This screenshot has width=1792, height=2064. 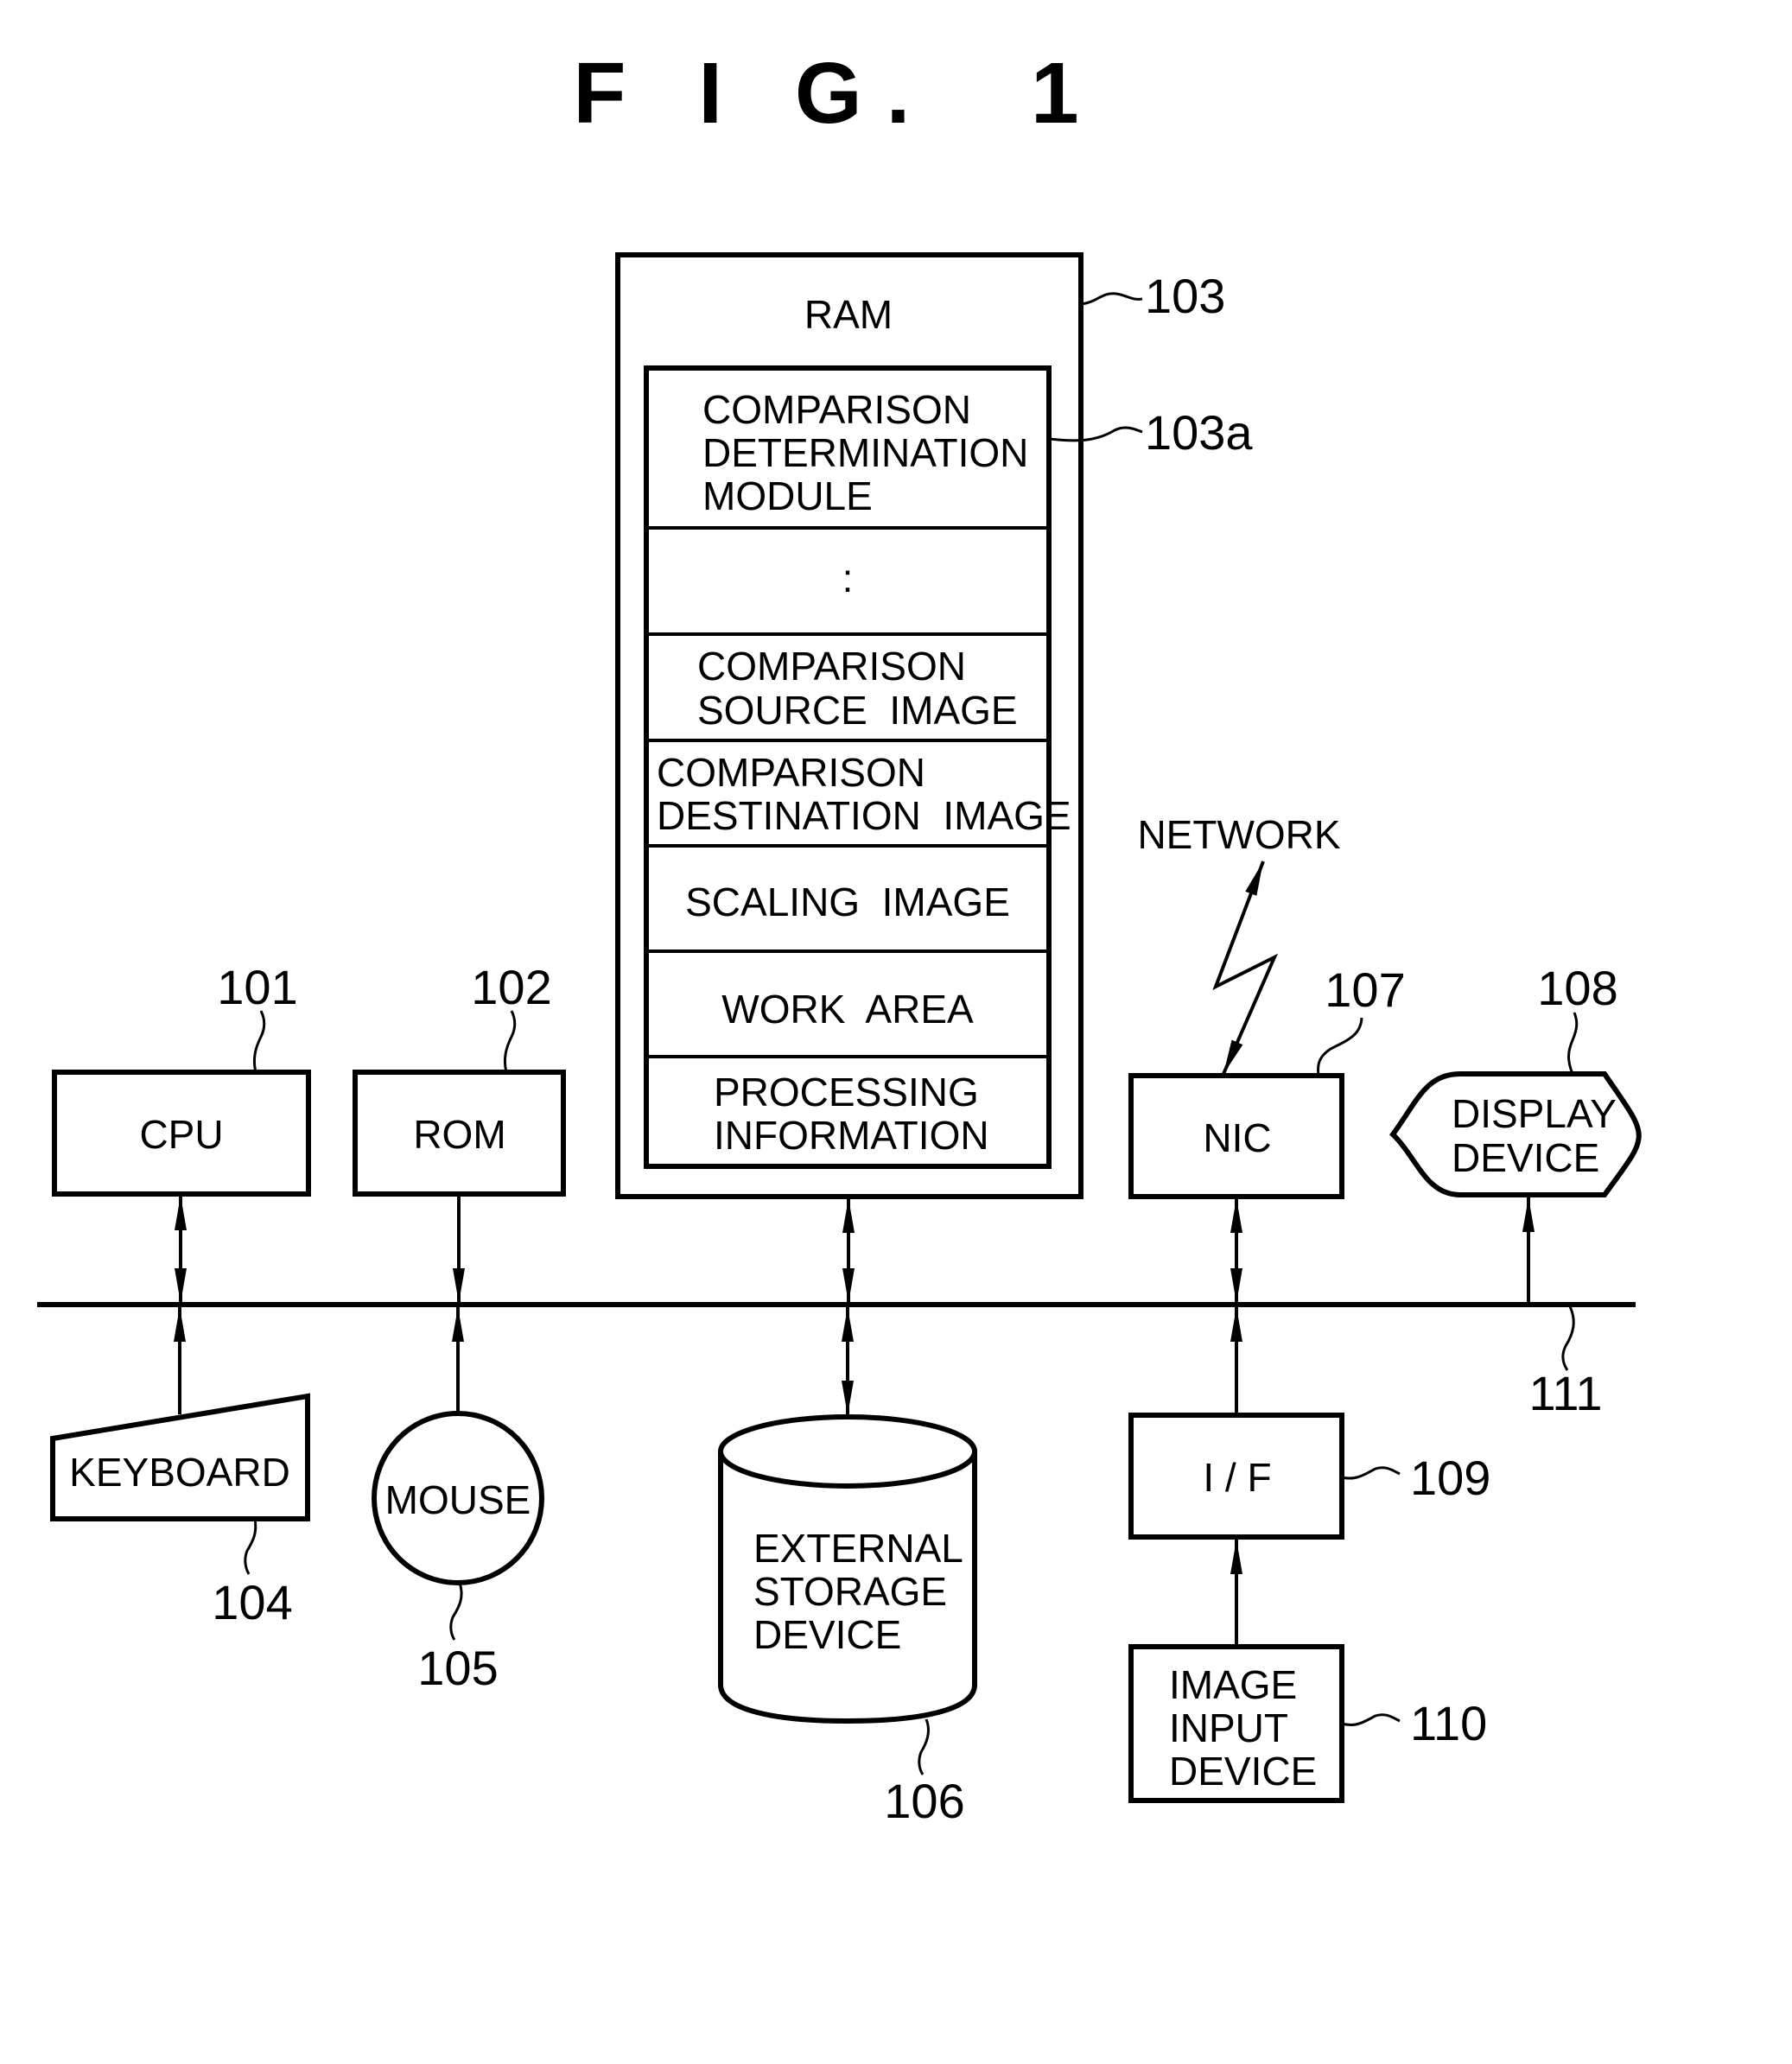 I want to click on row-text: :, so click(x=848, y=578).